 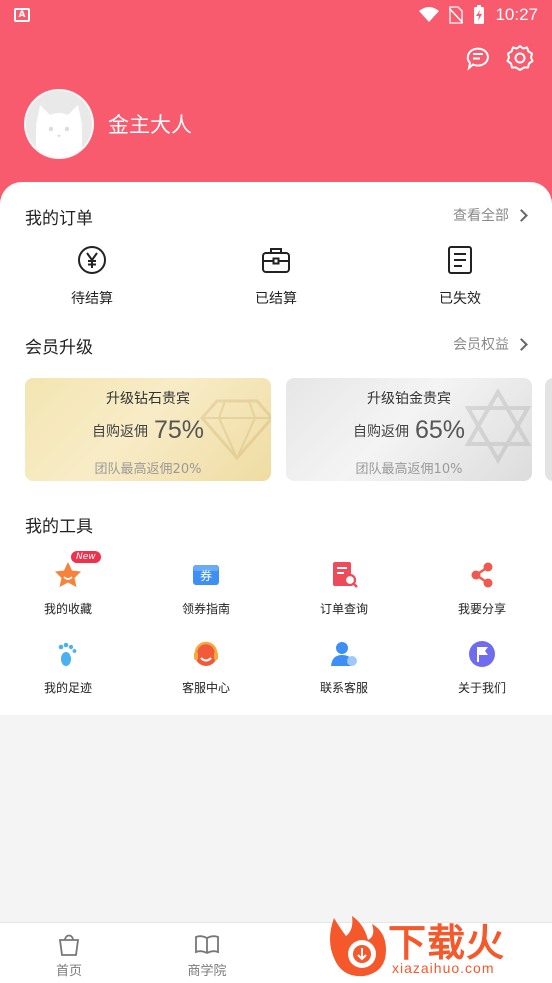 I want to click on book-icon, so click(x=207, y=945).